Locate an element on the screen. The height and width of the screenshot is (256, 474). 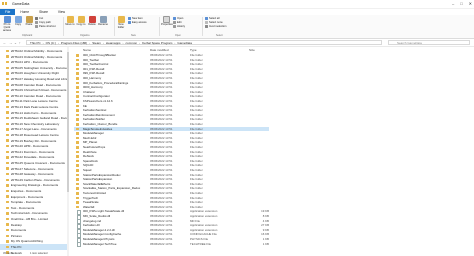
easy-access-button: Easy access is located at coordinates (137, 22).